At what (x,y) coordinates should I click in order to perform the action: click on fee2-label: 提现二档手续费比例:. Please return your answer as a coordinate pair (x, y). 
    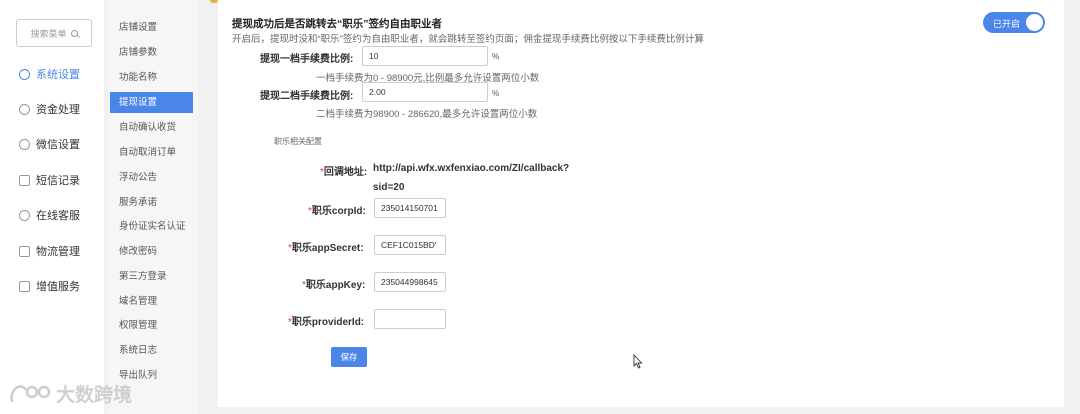
    Looking at the image, I should click on (307, 96).